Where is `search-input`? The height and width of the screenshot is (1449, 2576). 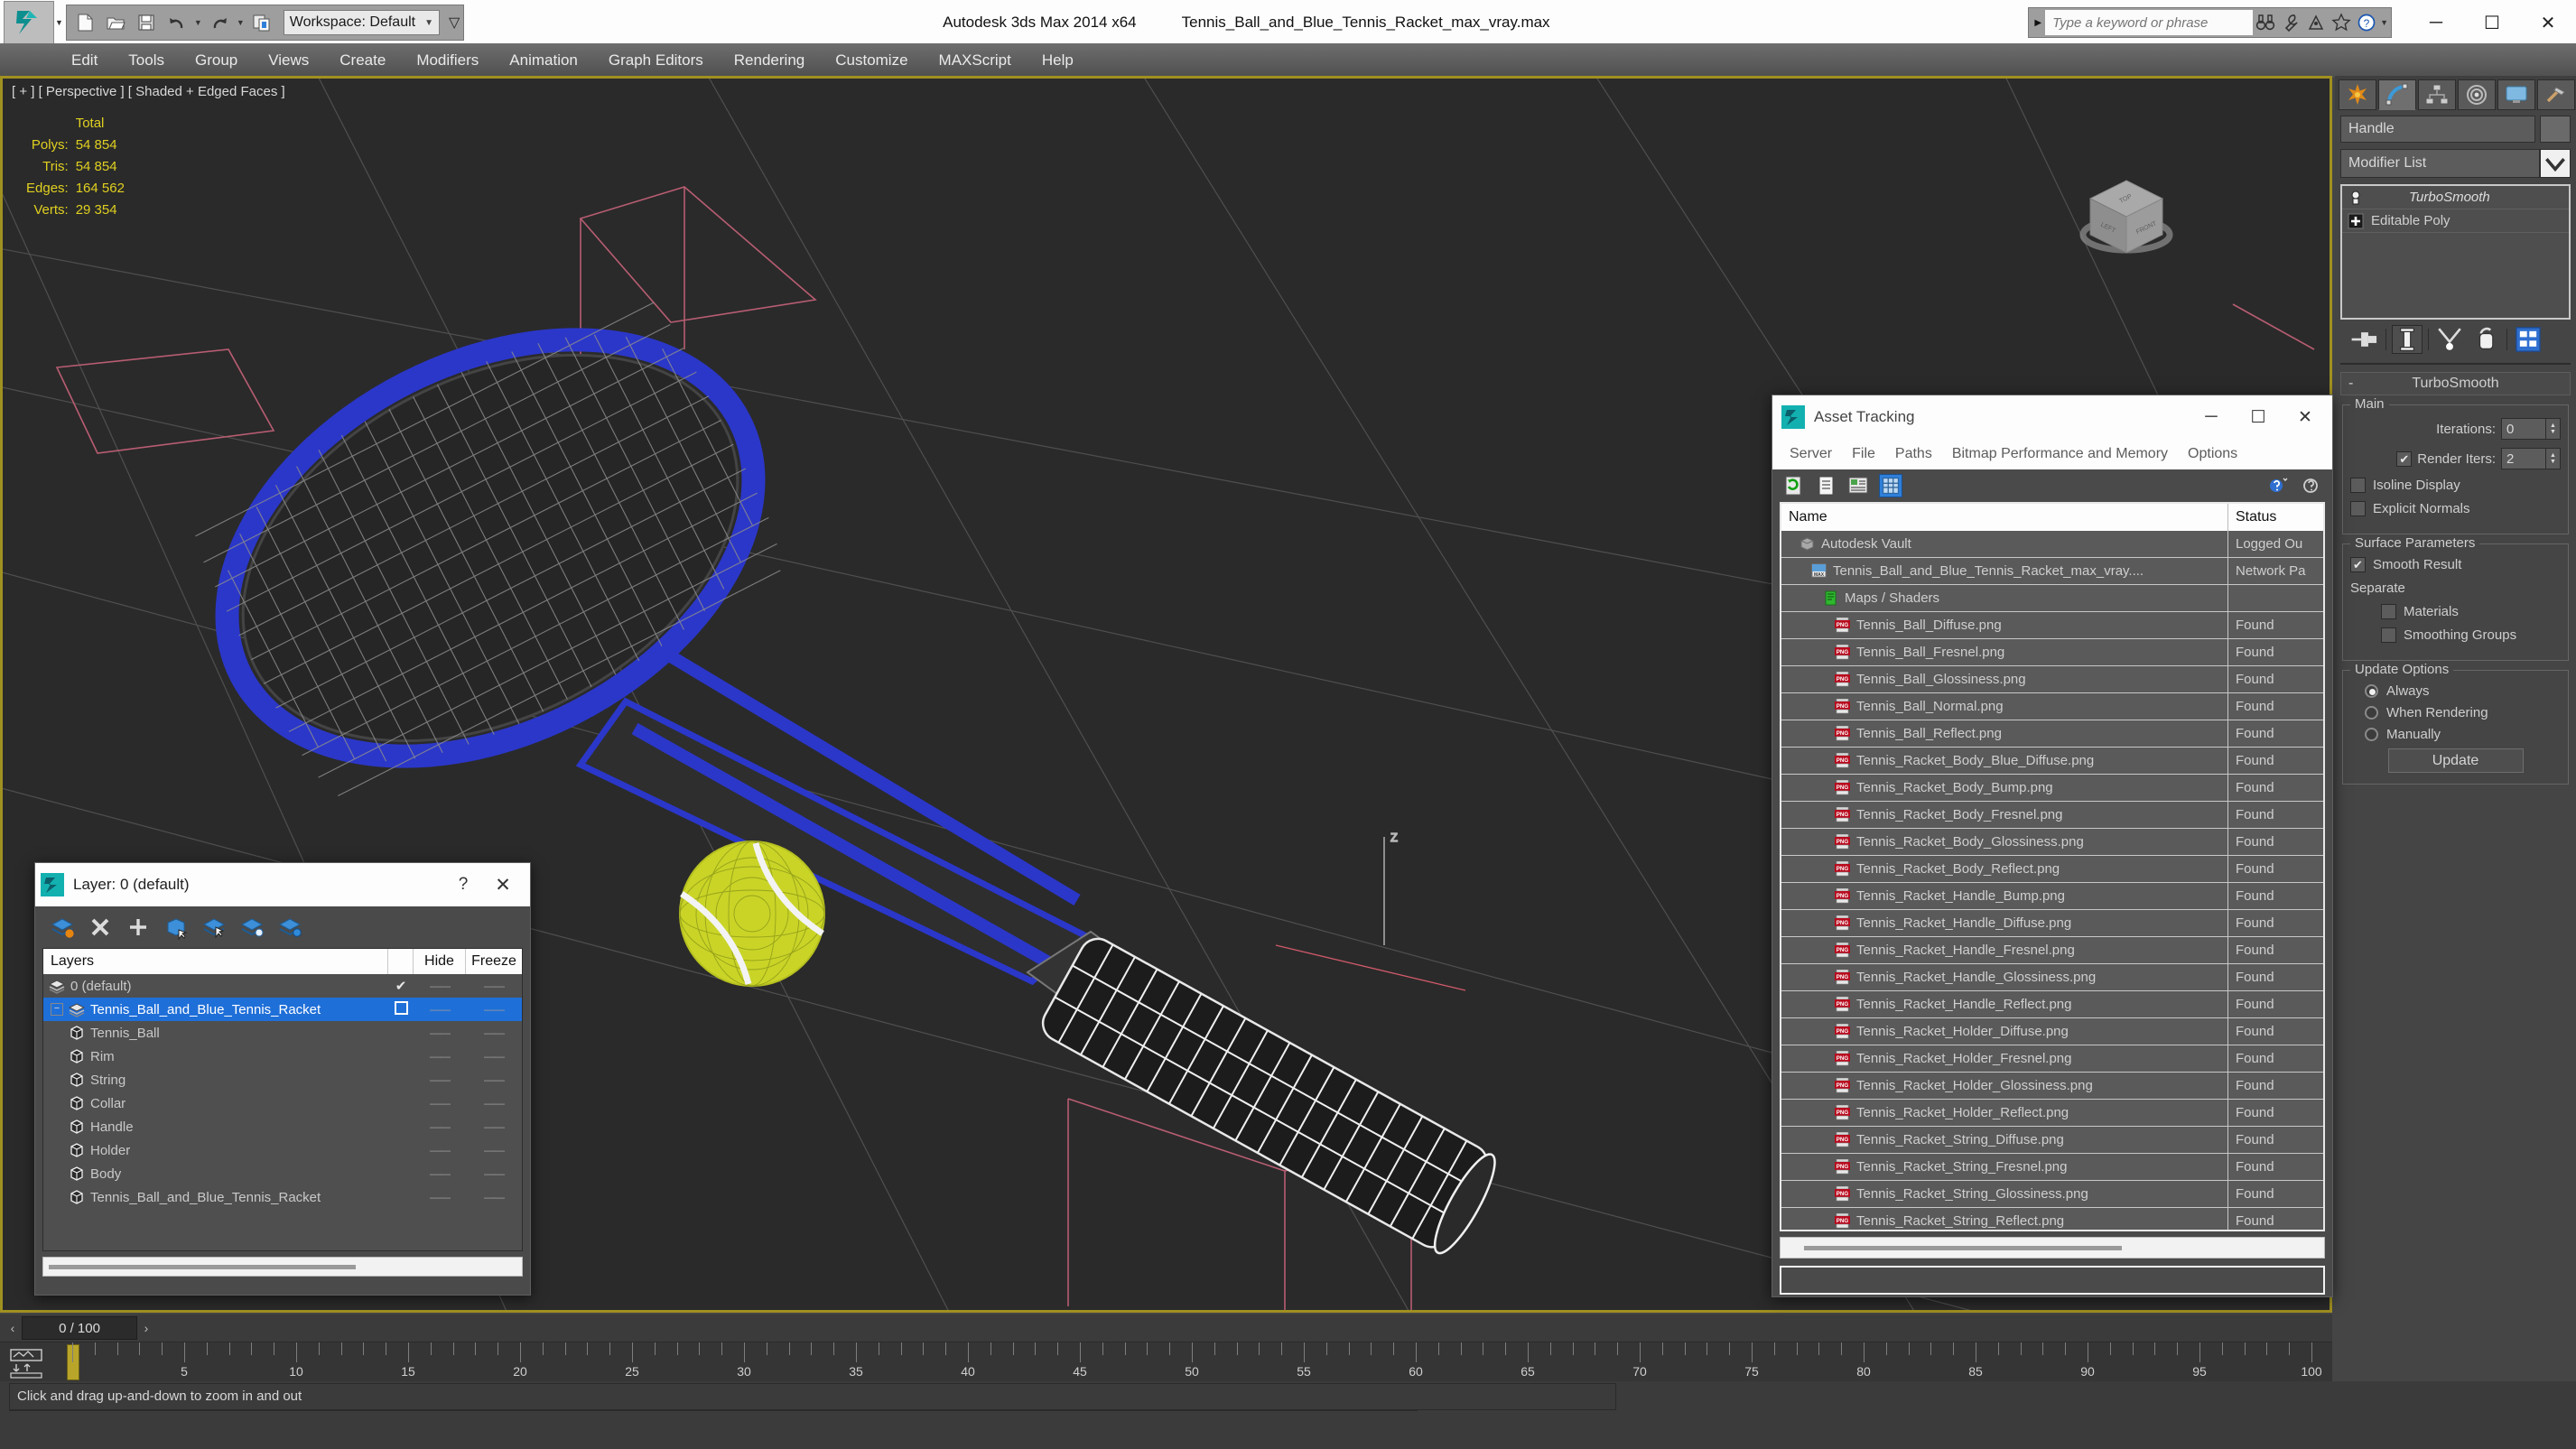 search-input is located at coordinates (2149, 22).